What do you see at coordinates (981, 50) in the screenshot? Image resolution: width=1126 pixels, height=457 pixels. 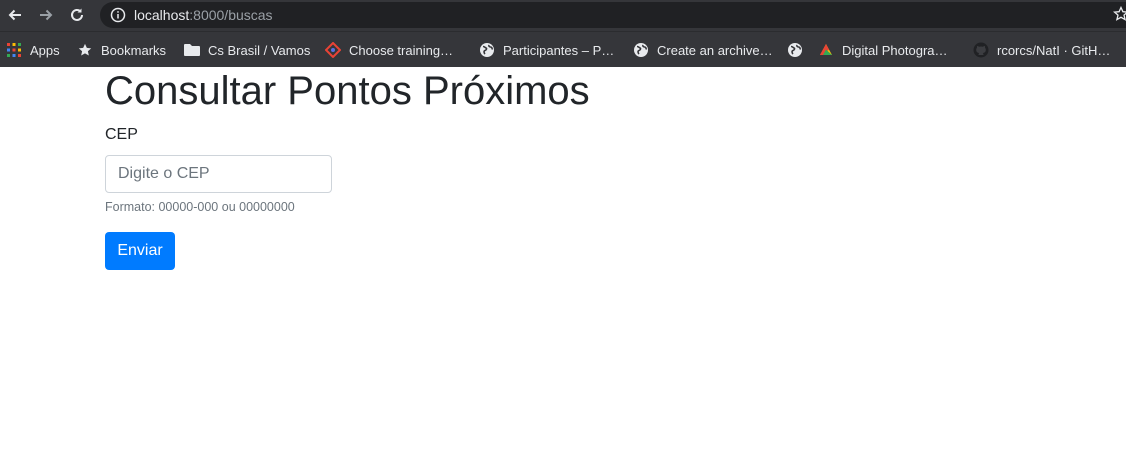 I see `github-icon` at bounding box center [981, 50].